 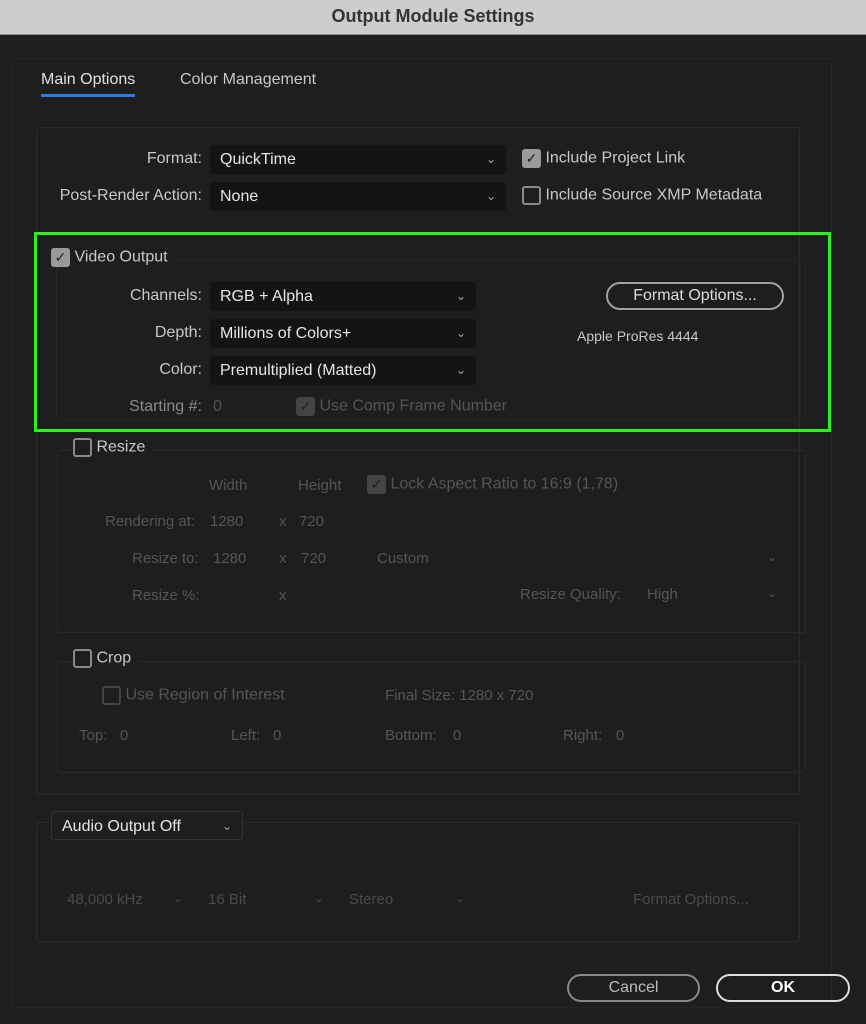 I want to click on window-title: Output Module Settings, so click(x=433, y=17).